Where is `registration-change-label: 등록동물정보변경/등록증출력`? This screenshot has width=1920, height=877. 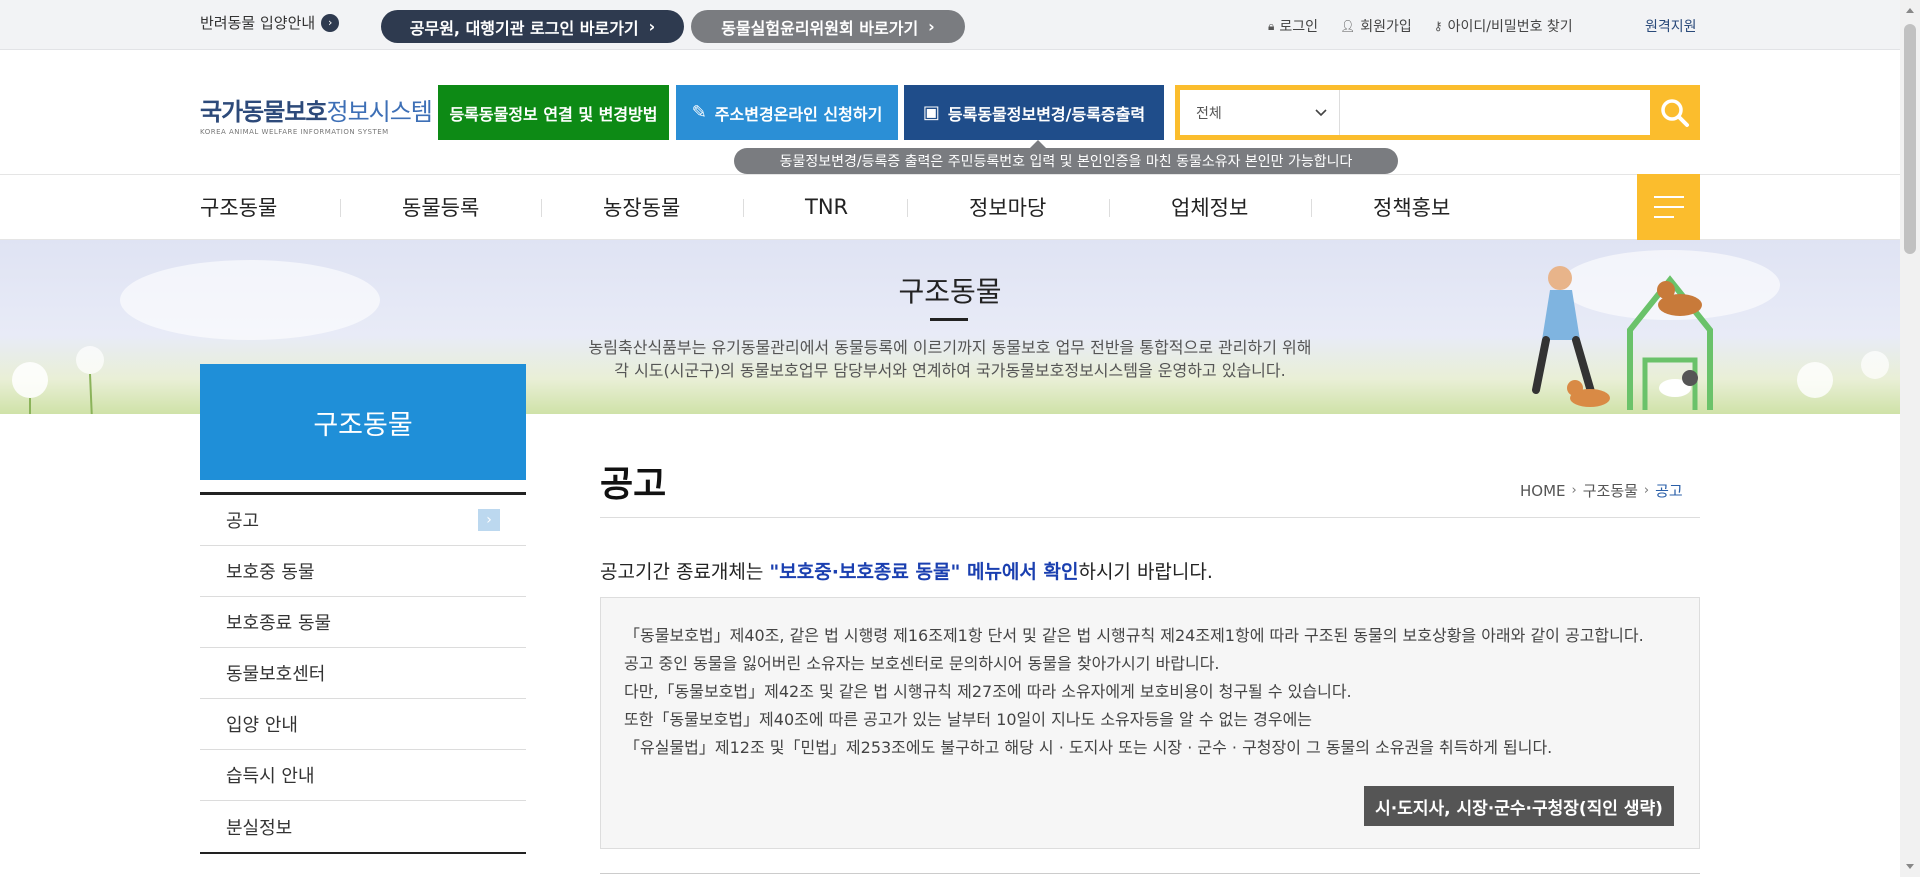 registration-change-label: 등록동물정보변경/등록증출력 is located at coordinates (1046, 114).